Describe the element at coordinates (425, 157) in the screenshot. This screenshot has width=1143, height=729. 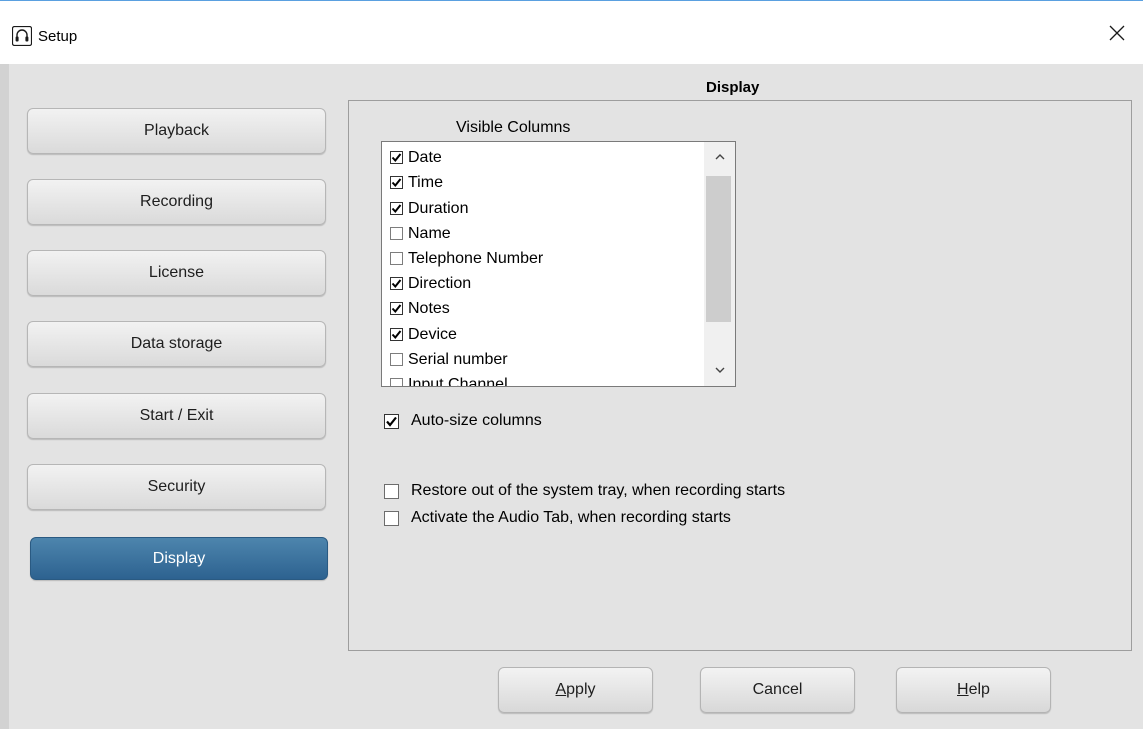
I see `column-item-label: Date` at that location.